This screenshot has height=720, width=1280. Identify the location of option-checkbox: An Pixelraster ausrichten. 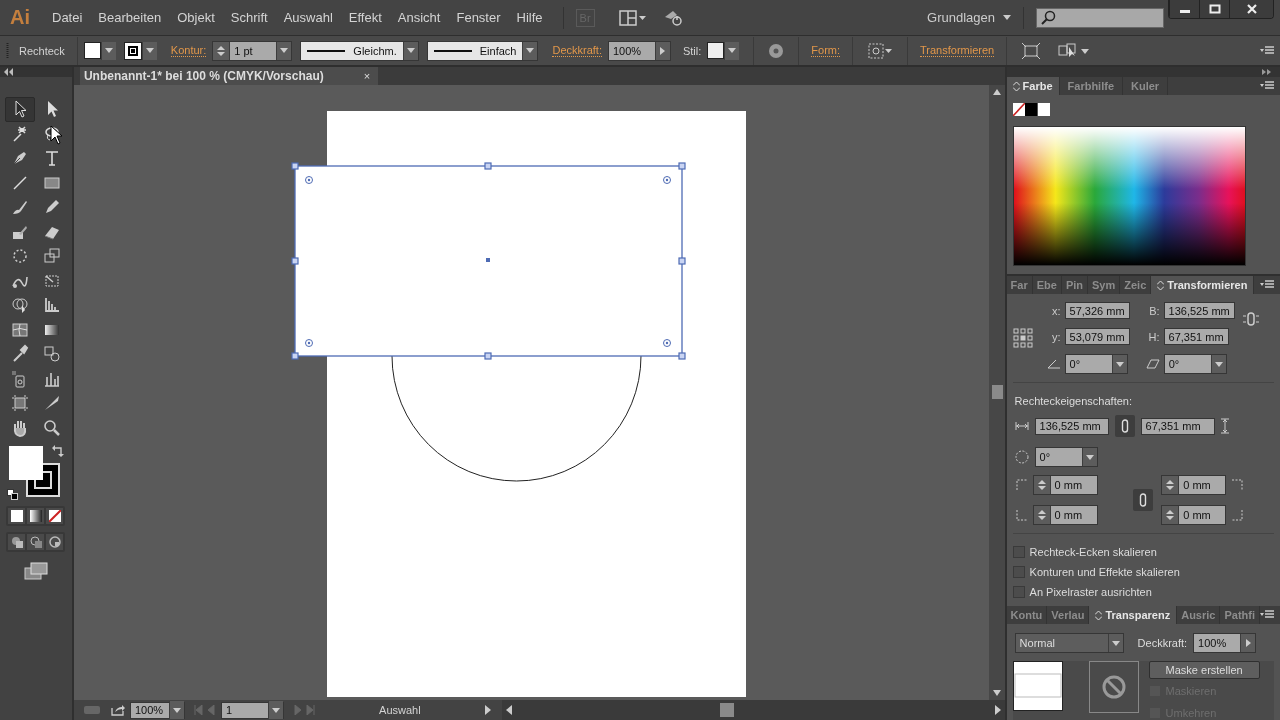
(1143, 592).